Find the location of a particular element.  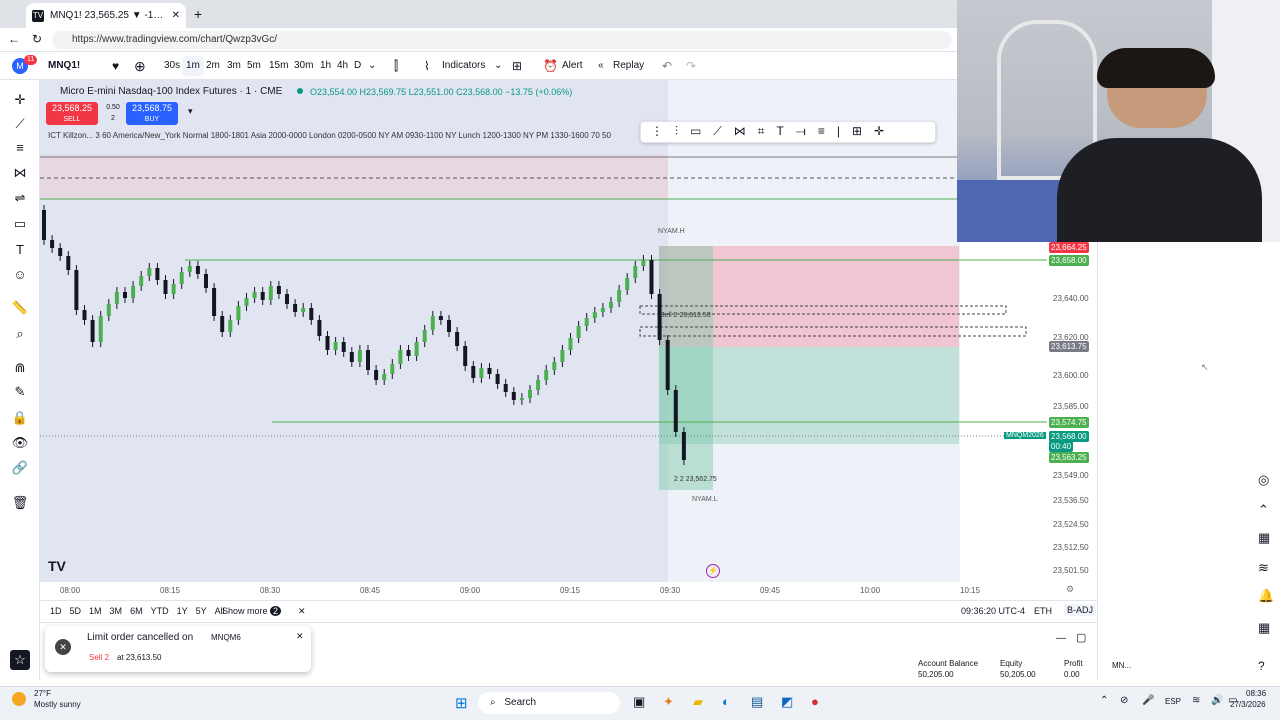

app-icon: ● is located at coordinates (815, 701).